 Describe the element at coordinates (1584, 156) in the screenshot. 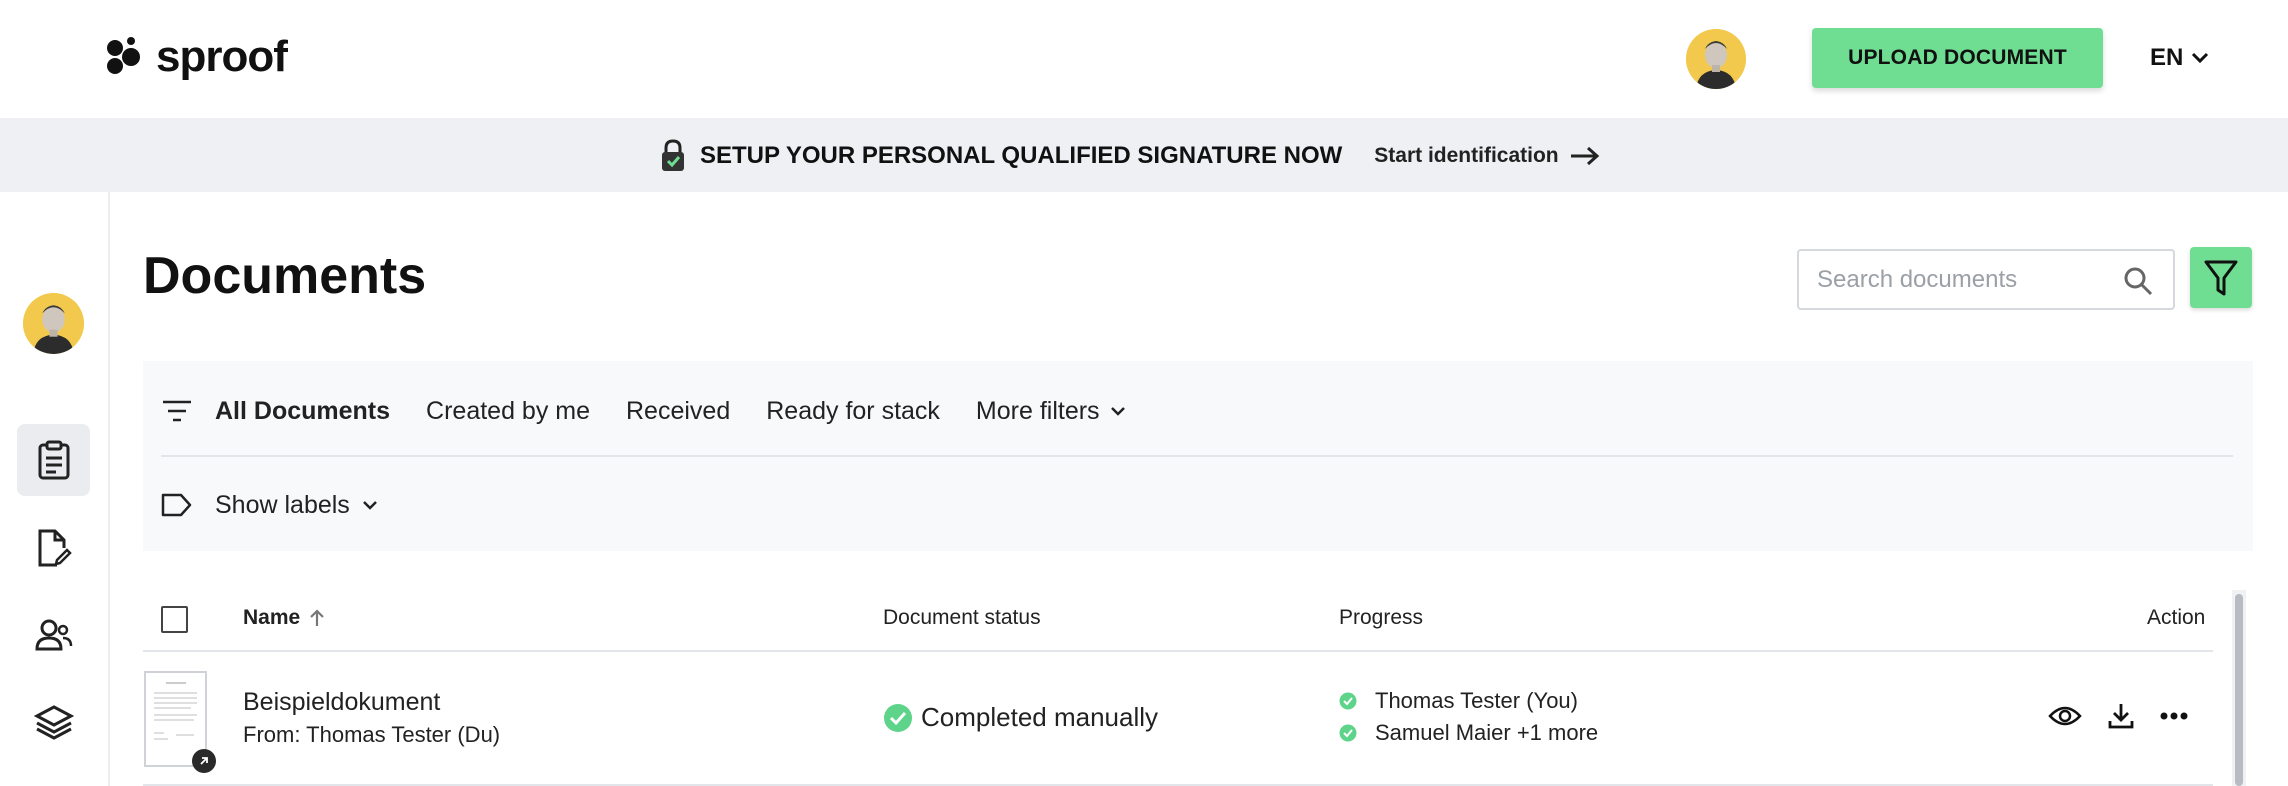

I see `arrow-right-icon` at that location.